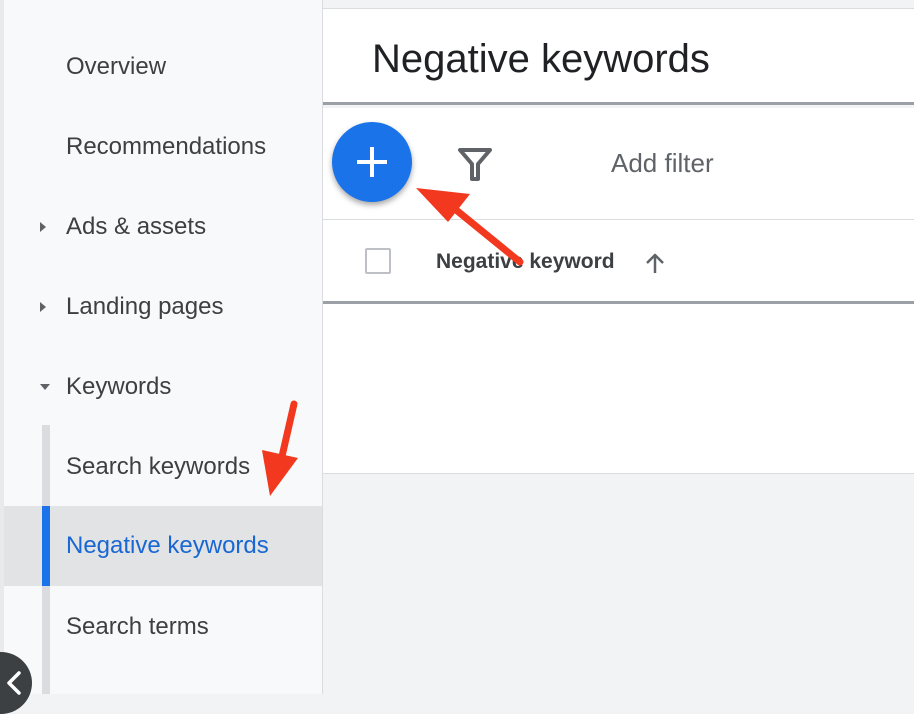  Describe the element at coordinates (618, 262) in the screenshot. I see `table-header-row: Negative keyword` at that location.